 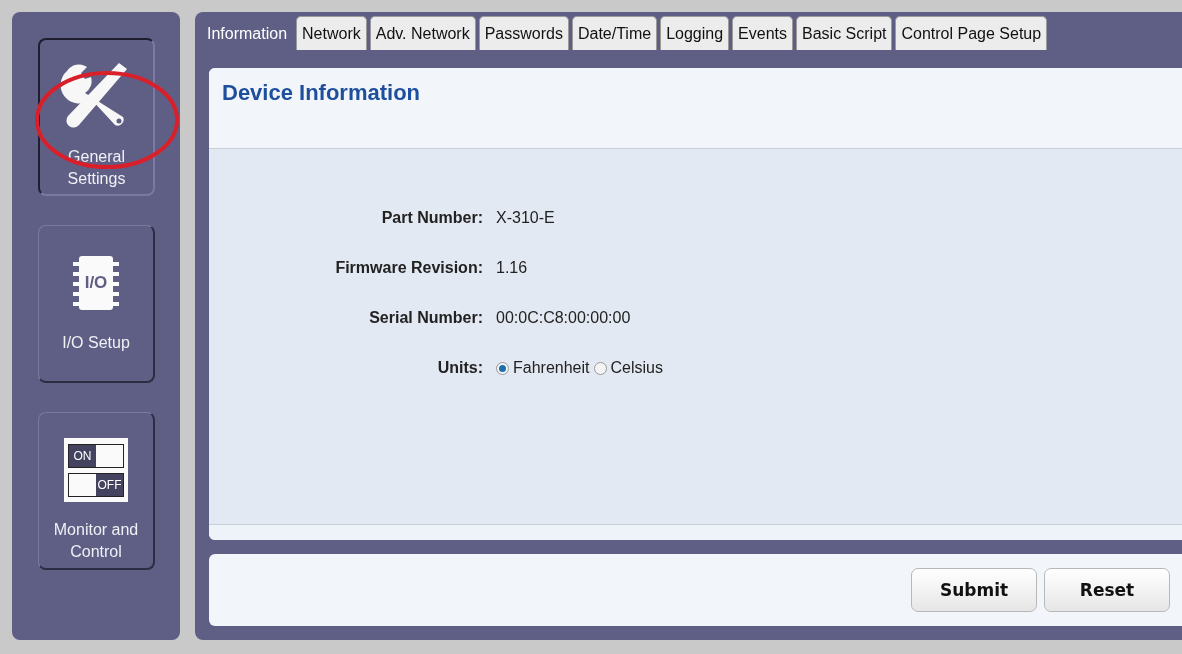 I want to click on panel-title: Device Information, so click(x=322, y=93).